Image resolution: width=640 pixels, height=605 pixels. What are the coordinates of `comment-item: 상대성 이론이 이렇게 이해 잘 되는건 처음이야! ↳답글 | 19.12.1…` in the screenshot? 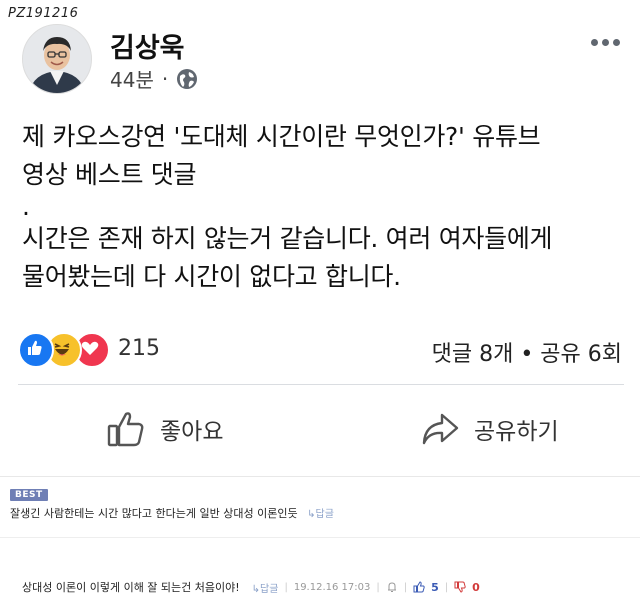 It's located at (251, 587).